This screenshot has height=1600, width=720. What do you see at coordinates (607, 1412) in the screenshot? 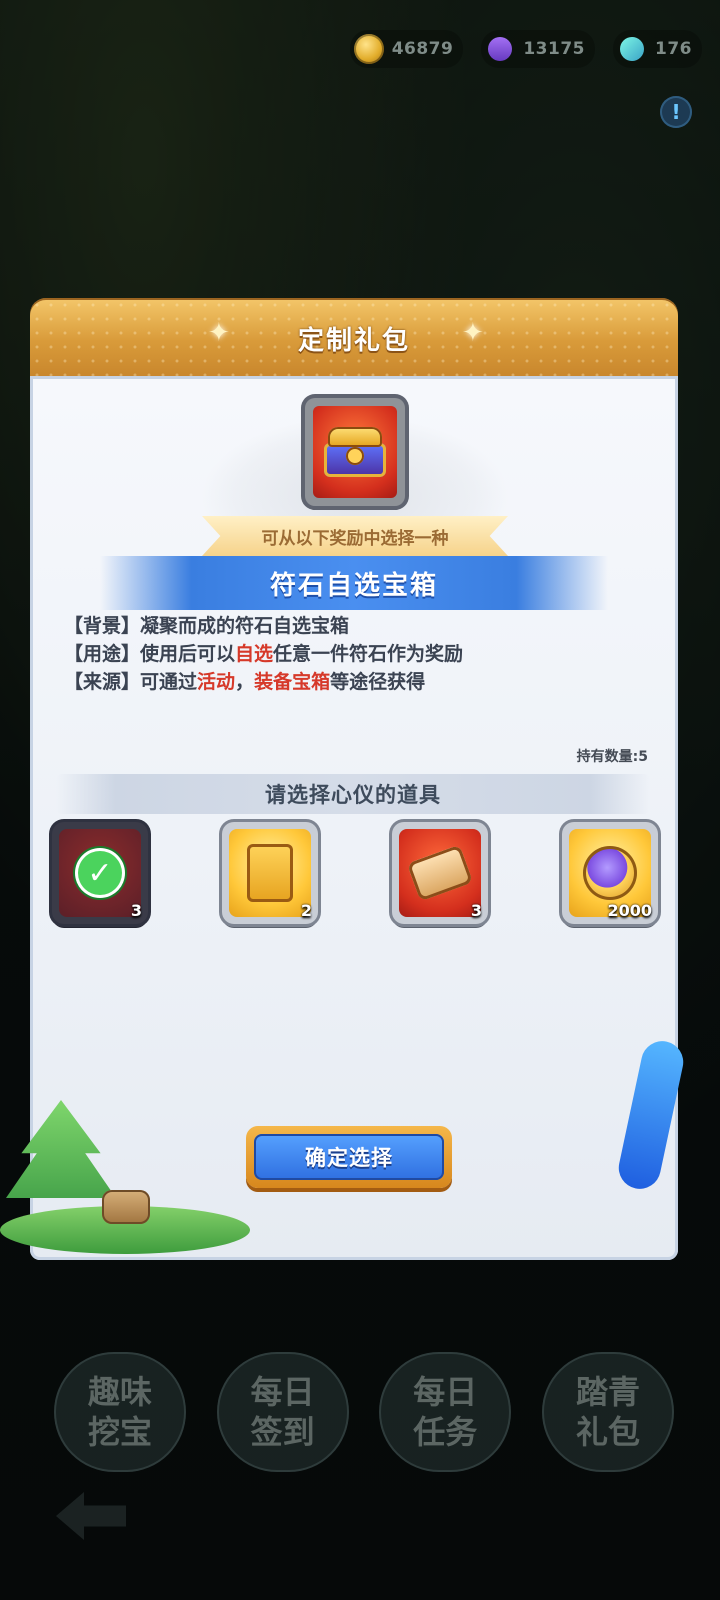
I see `menu-spring-gift: 踏青 礼包` at bounding box center [607, 1412].